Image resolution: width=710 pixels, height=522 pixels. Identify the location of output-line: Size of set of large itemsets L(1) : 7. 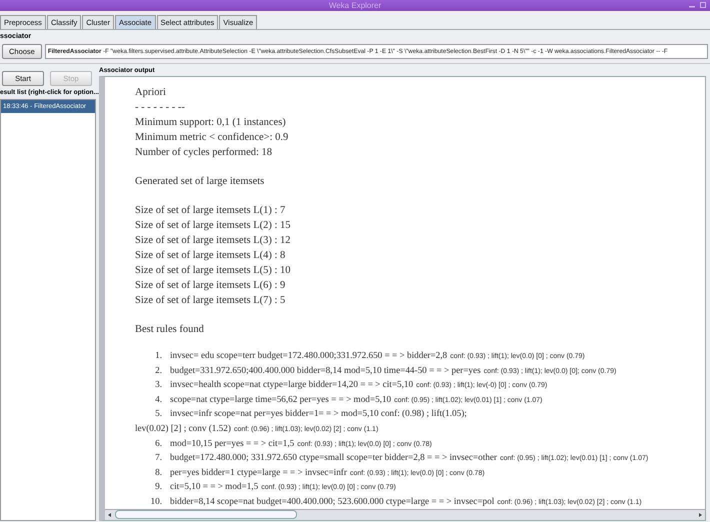
(210, 211).